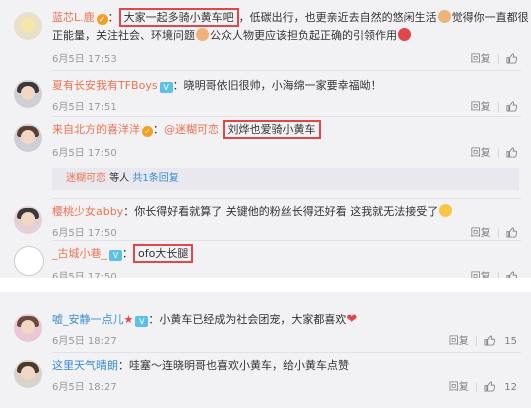 The width and height of the screenshot is (531, 408). I want to click on like-button: 12, so click(500, 387).